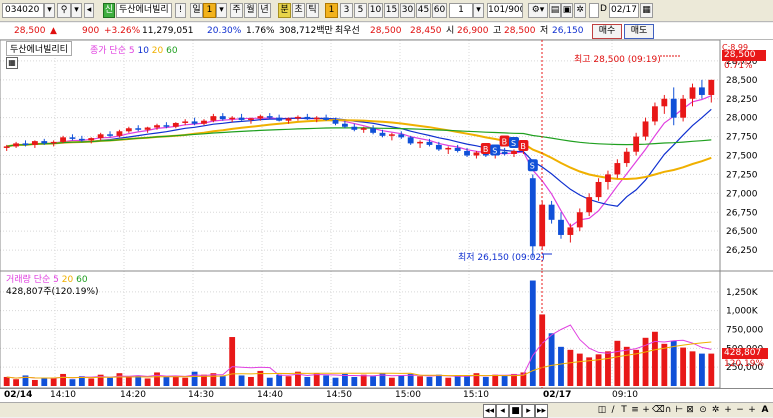 The width and height of the screenshot is (773, 418). What do you see at coordinates (639, 31) in the screenshot?
I see `sell-button: 매도` at bounding box center [639, 31].